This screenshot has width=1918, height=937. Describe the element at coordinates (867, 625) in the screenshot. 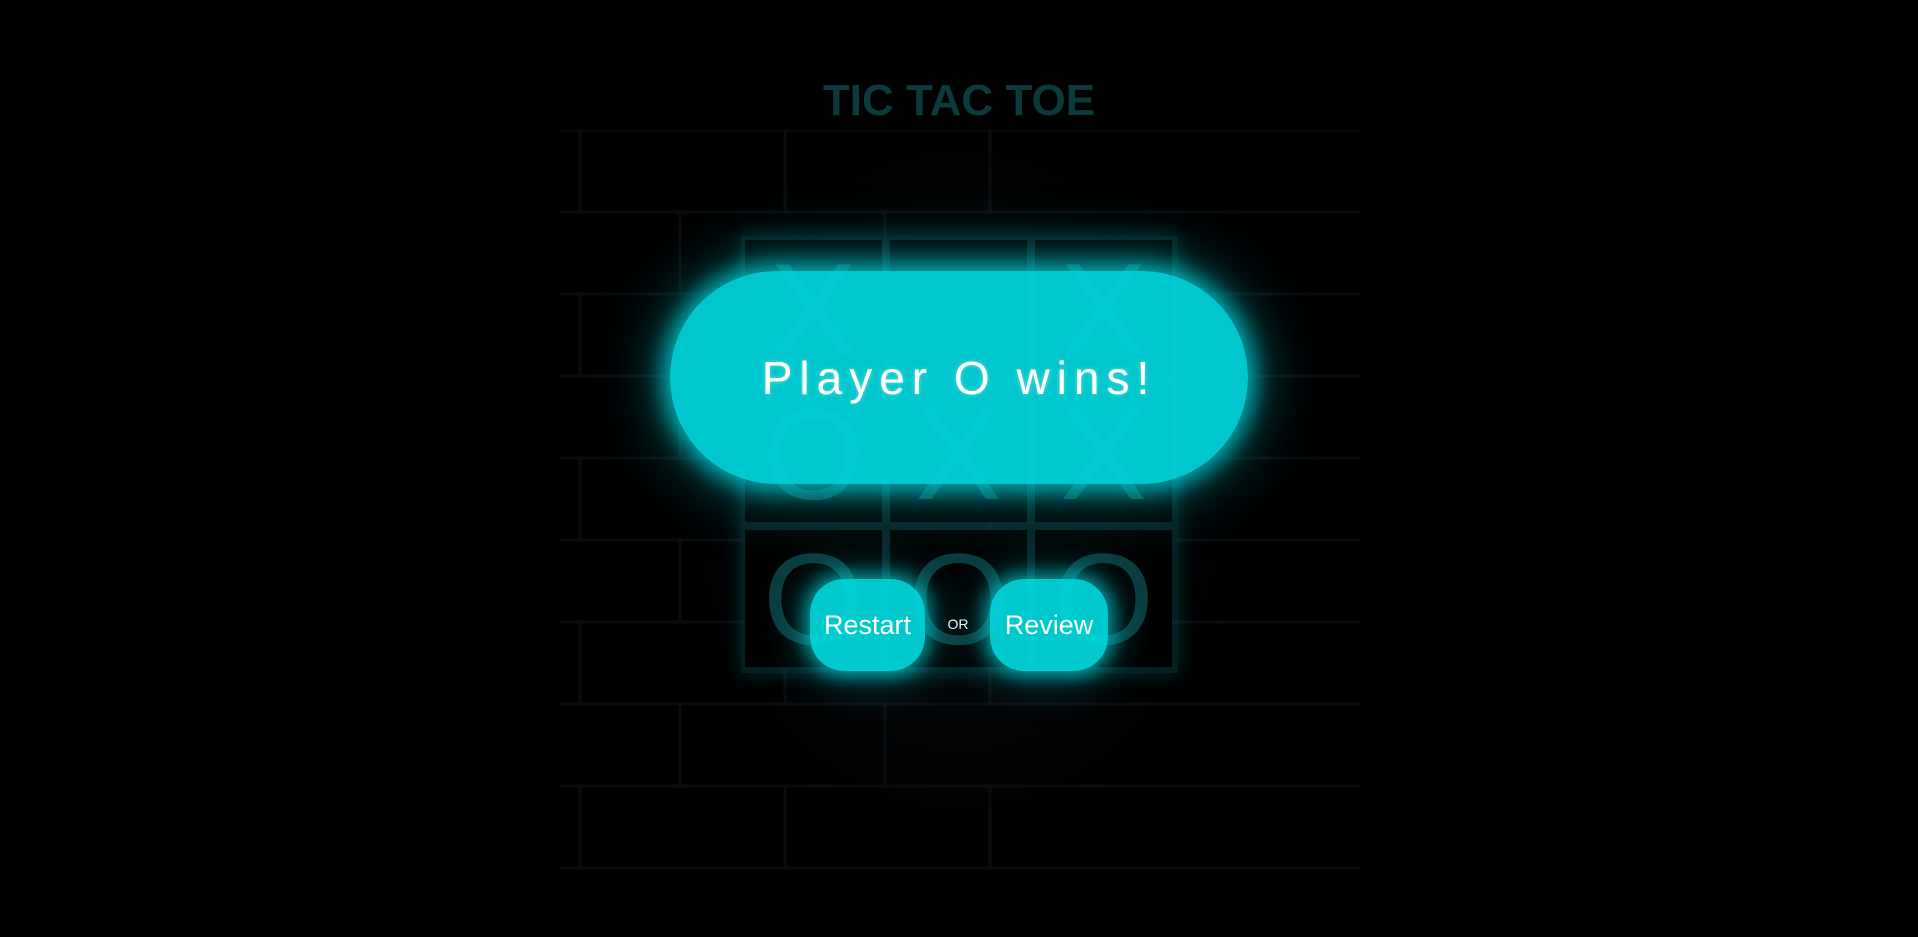

I see `restart-button: Restart` at that location.